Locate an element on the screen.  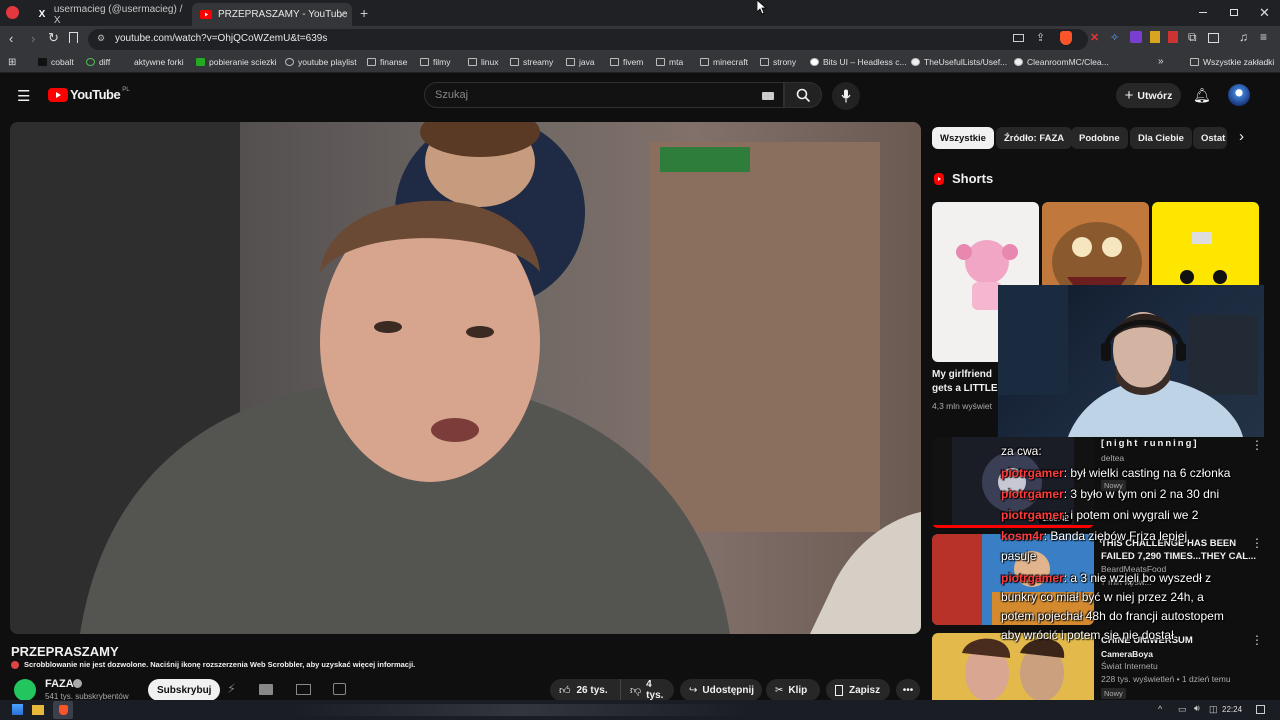
taskbar-search-field is located at coordinates (520, 710).